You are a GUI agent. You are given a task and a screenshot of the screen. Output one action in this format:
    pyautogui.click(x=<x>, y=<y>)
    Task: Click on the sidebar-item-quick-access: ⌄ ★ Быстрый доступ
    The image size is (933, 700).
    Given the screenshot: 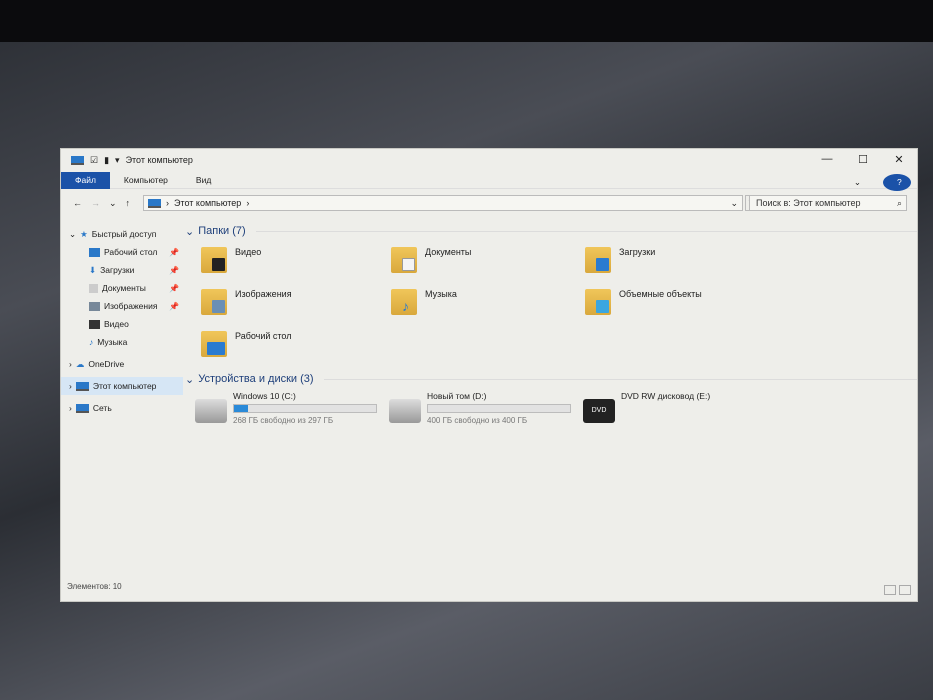 What is the action you would take?
    pyautogui.click(x=122, y=234)
    